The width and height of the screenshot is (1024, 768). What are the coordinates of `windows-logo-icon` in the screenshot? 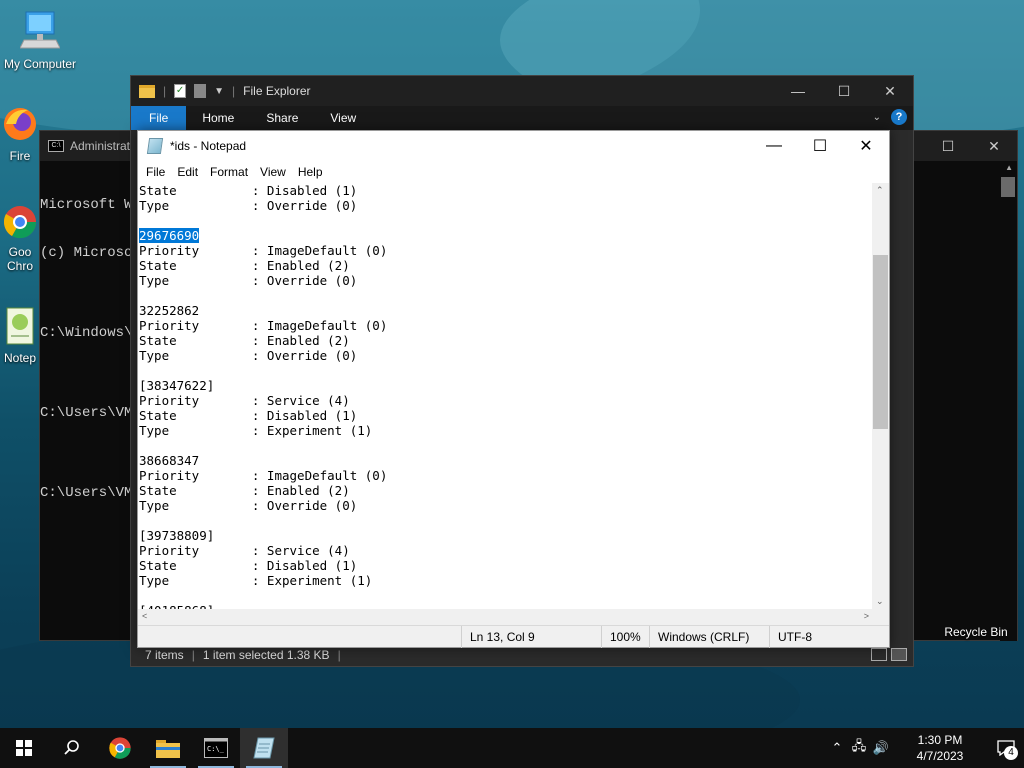 It's located at (24, 748).